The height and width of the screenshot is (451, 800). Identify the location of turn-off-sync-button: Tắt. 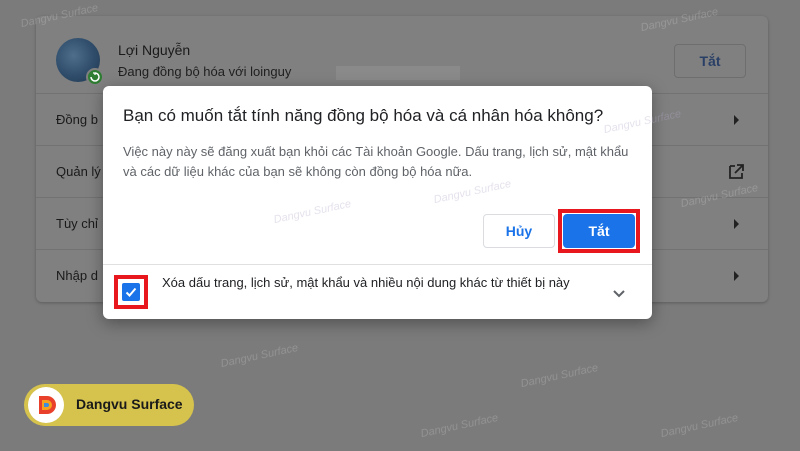
(710, 61).